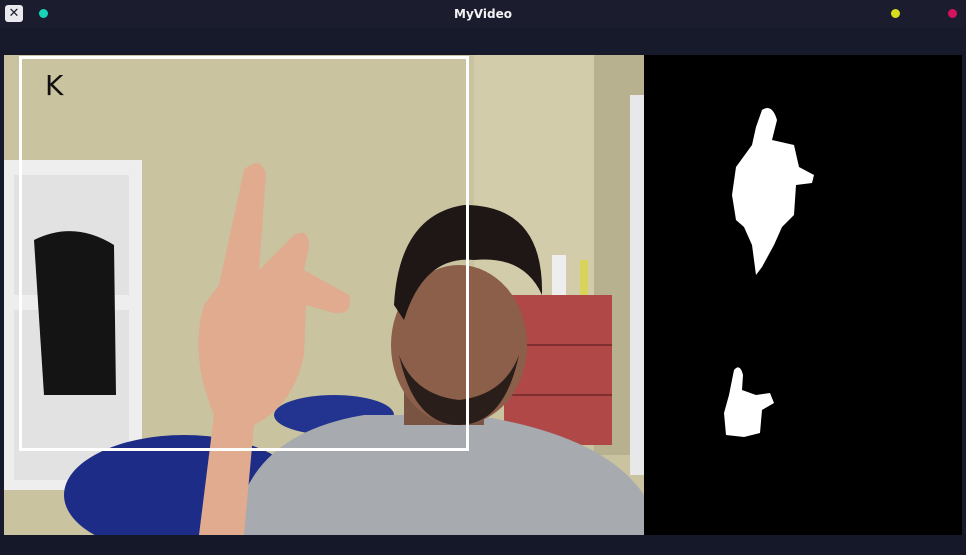 This screenshot has width=966, height=555. Describe the element at coordinates (895, 13) in the screenshot. I see `minimize-button` at that location.